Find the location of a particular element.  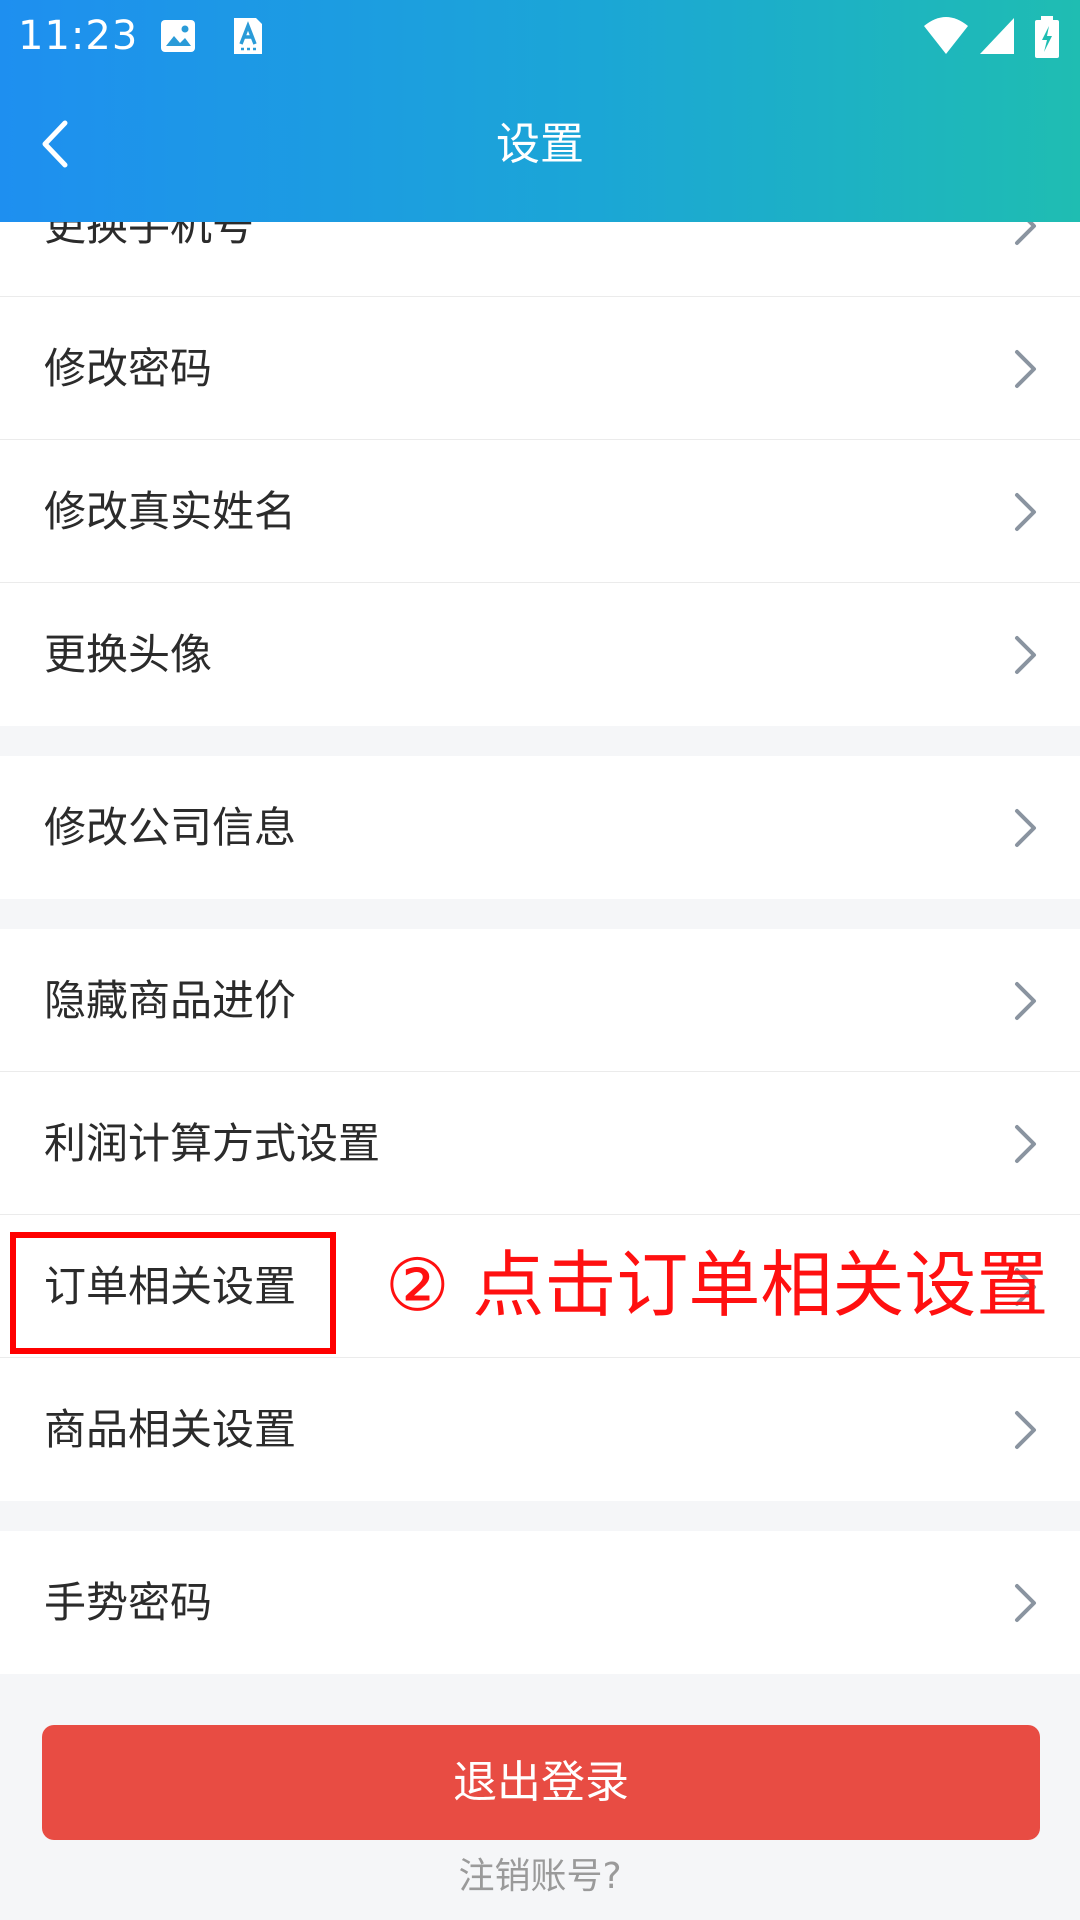

app-bar: 设置 is located at coordinates (540, 147).